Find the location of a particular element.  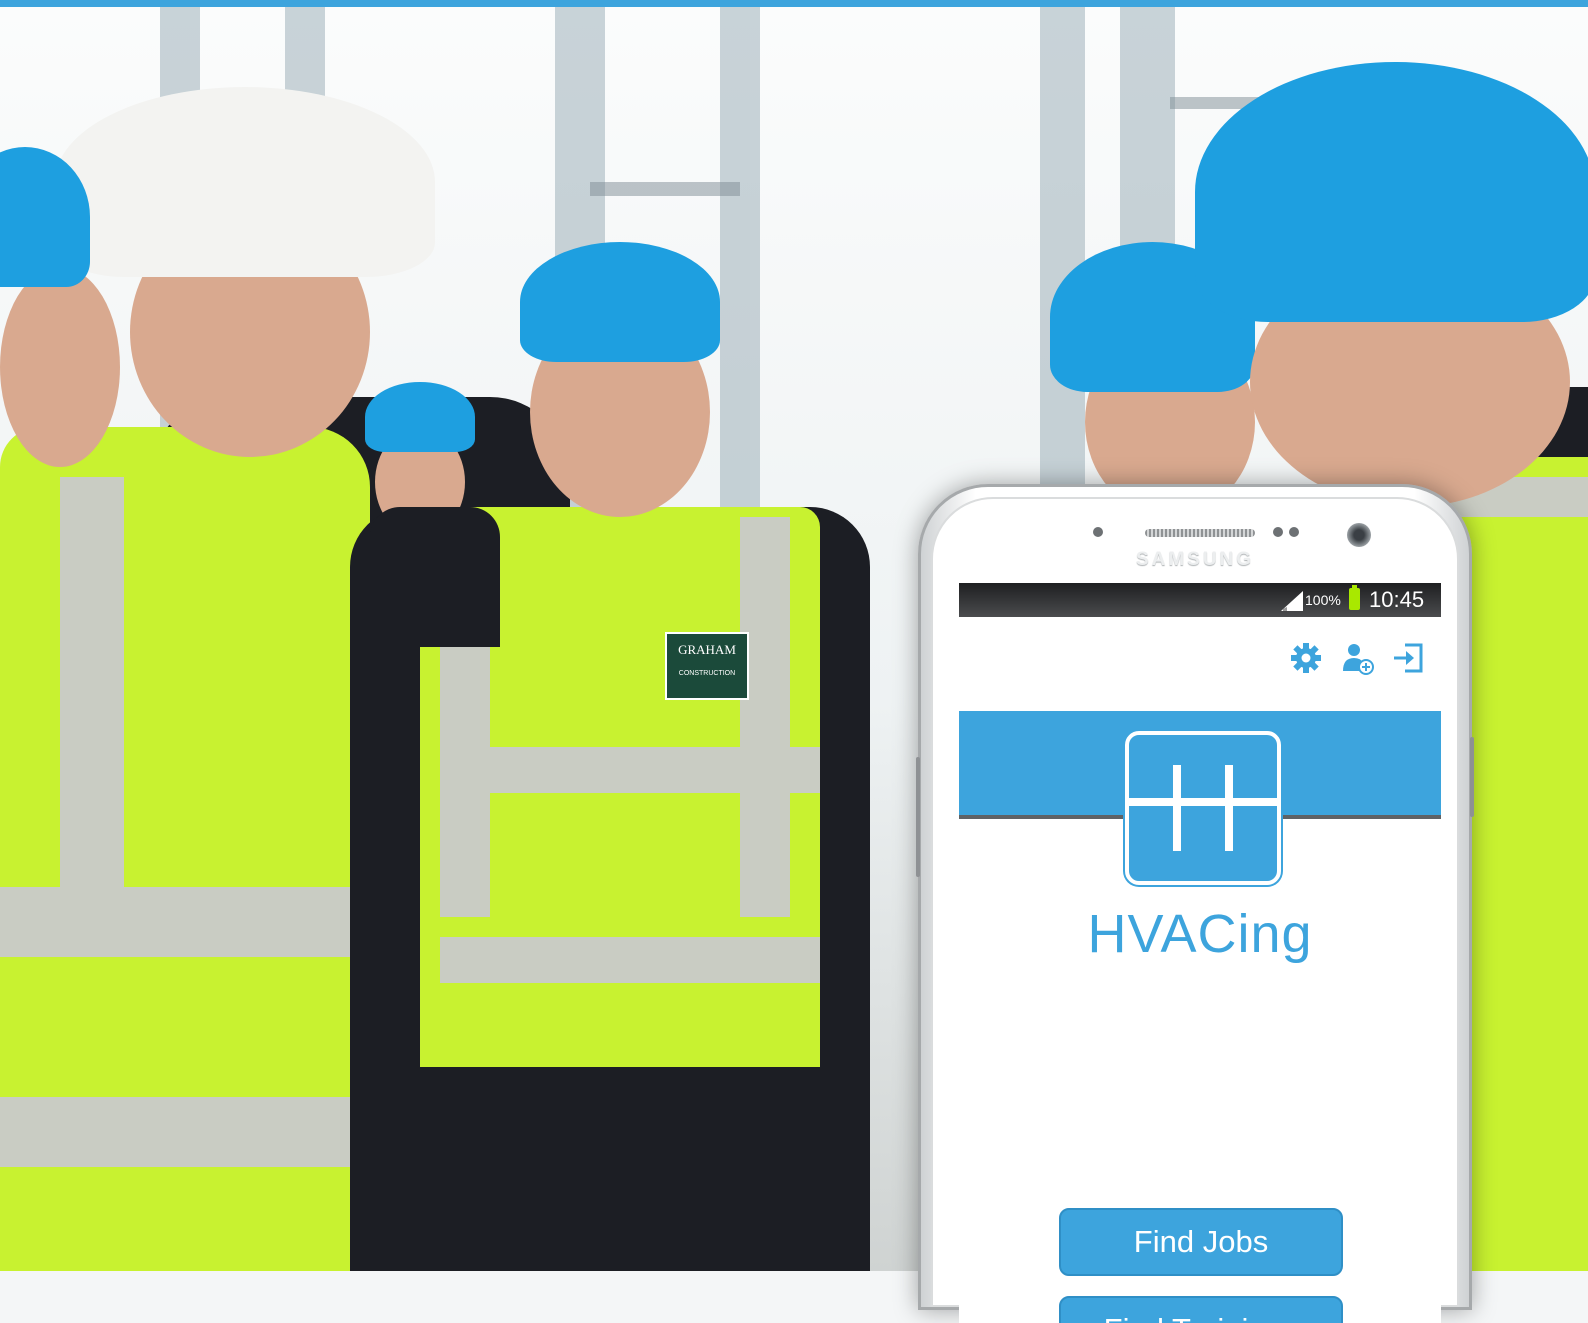

earpiece-speaker is located at coordinates (1200, 533).